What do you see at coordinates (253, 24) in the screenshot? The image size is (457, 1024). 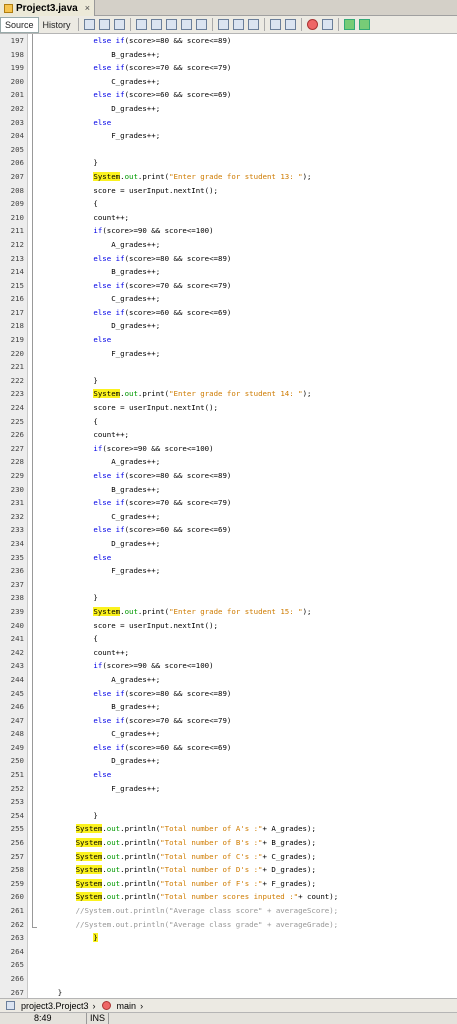 I see `toggle-bookmark-icon` at bounding box center [253, 24].